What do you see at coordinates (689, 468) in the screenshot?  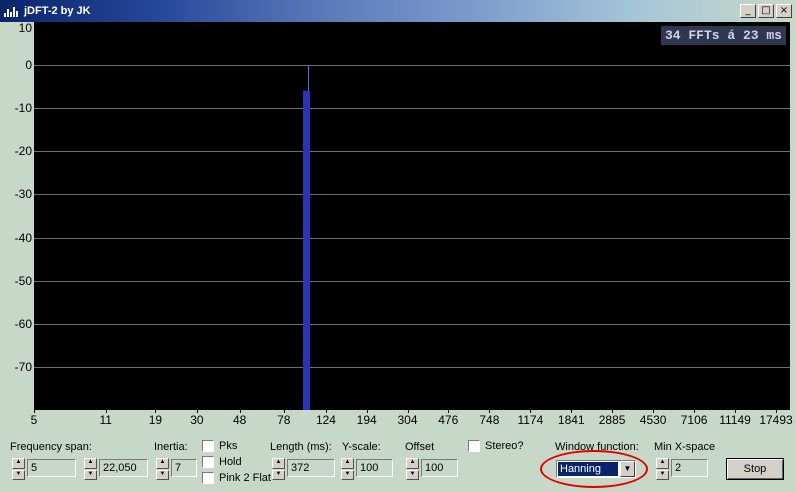 I see `min-x-space-field: 2` at bounding box center [689, 468].